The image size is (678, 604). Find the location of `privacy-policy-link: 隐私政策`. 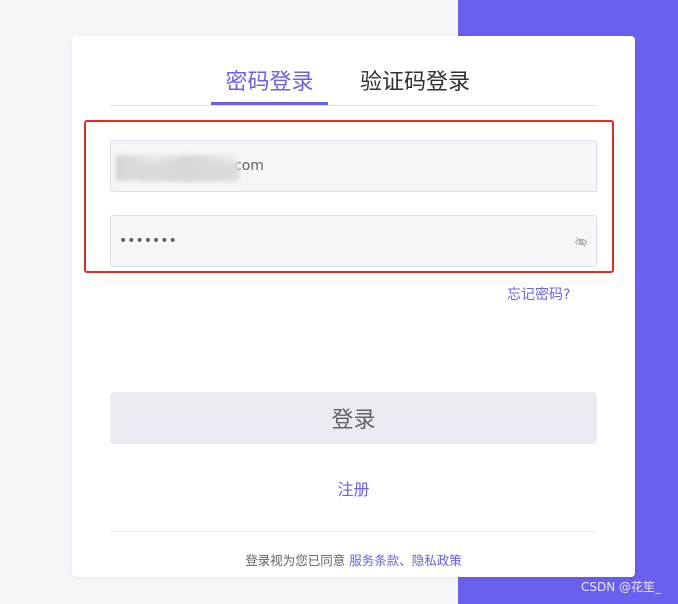

privacy-policy-link: 隐私政策 is located at coordinates (437, 560).